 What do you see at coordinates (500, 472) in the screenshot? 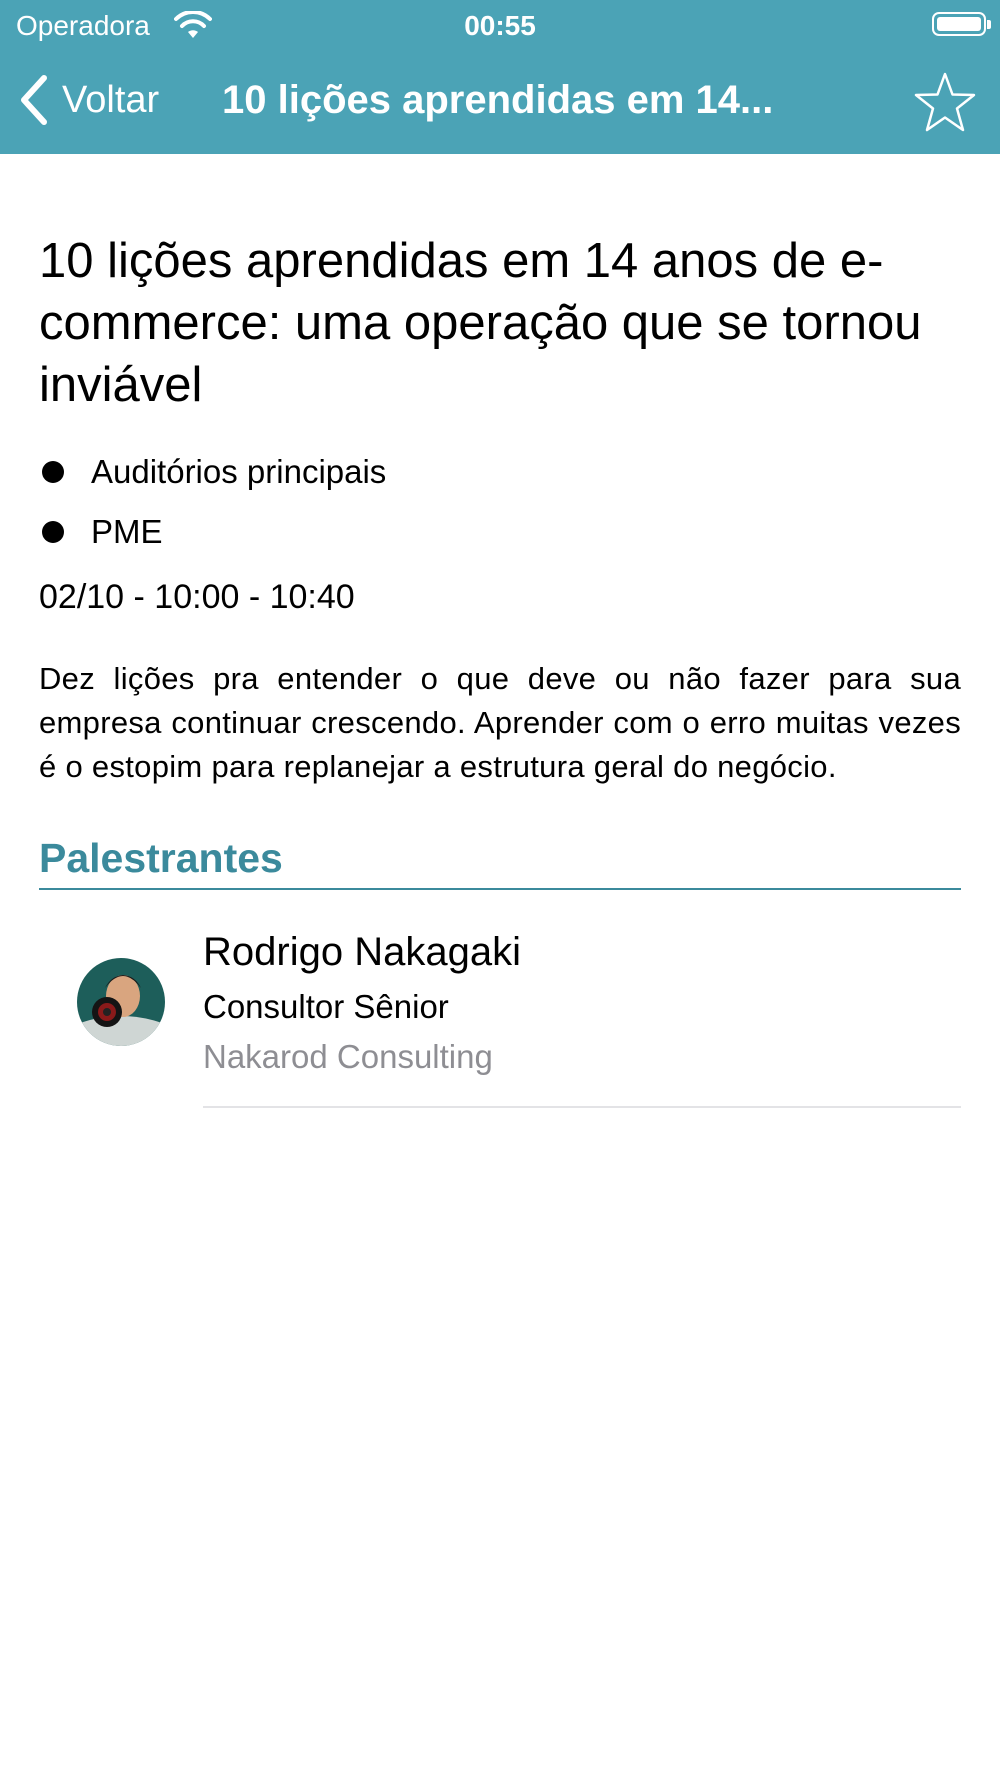
I see `tag-item: Auditórios principais` at bounding box center [500, 472].